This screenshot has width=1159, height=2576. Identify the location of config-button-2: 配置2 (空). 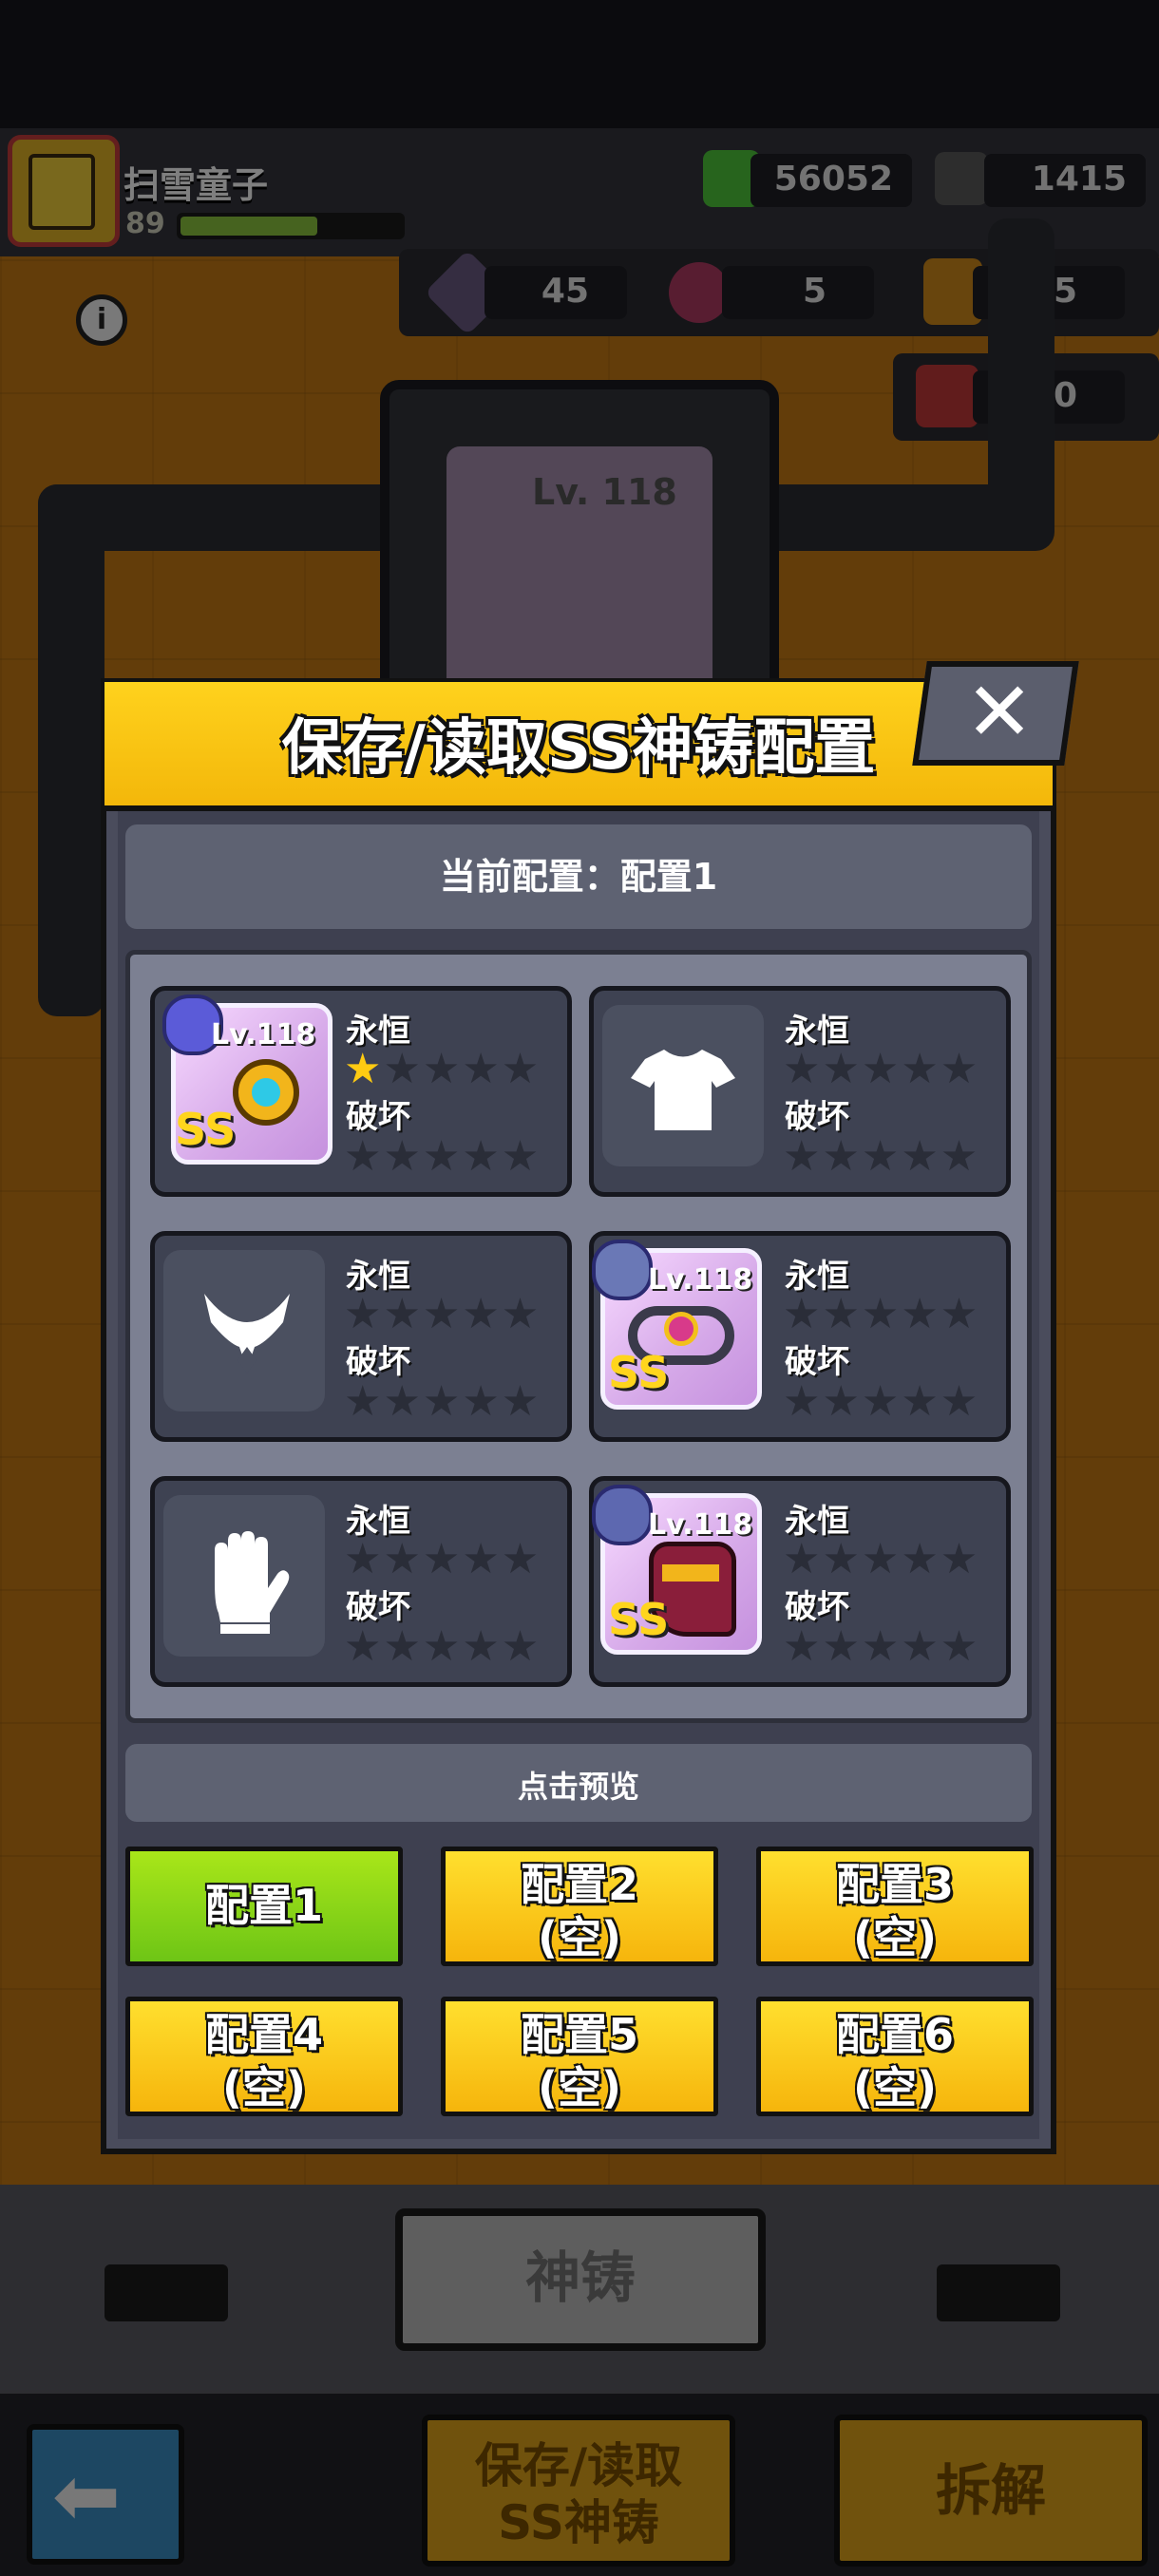
(579, 1906).